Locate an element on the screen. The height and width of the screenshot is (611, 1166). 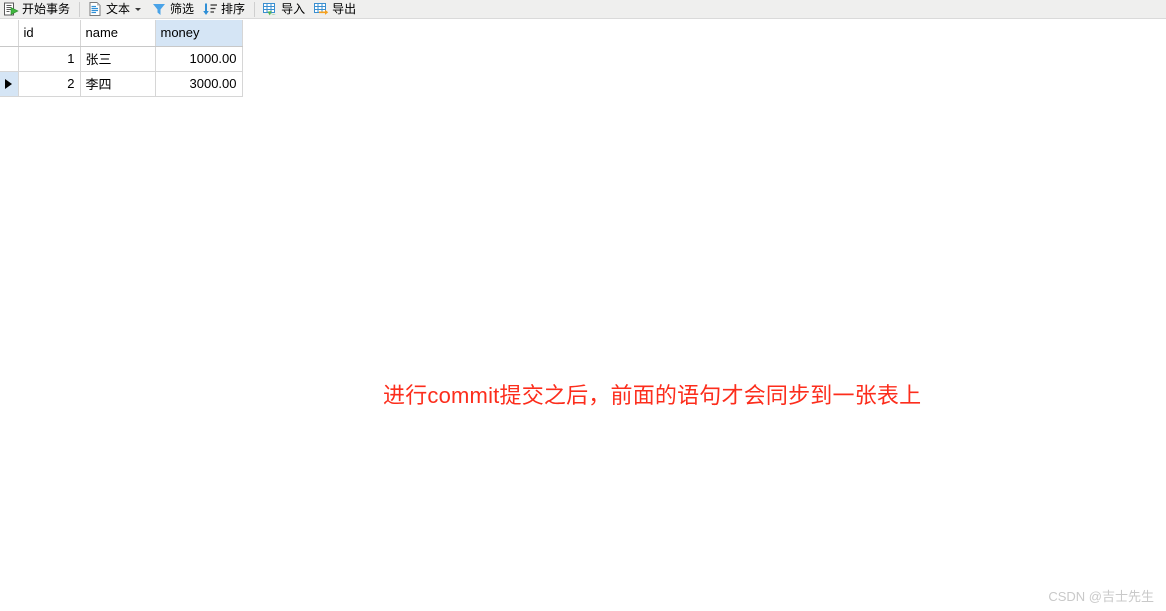
import-grid-icon is located at coordinates (270, 9).